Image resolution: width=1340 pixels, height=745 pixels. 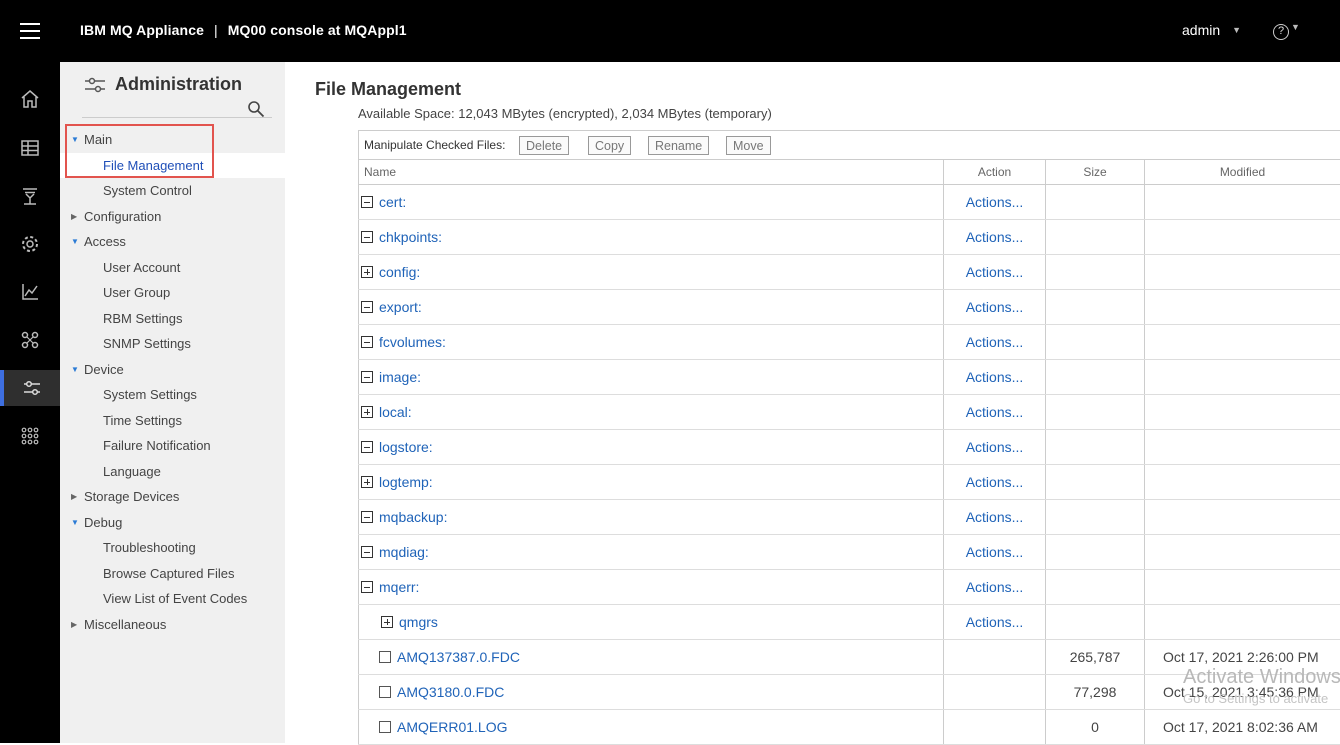 I want to click on directory-link: chkpoints:, so click(x=410, y=237).